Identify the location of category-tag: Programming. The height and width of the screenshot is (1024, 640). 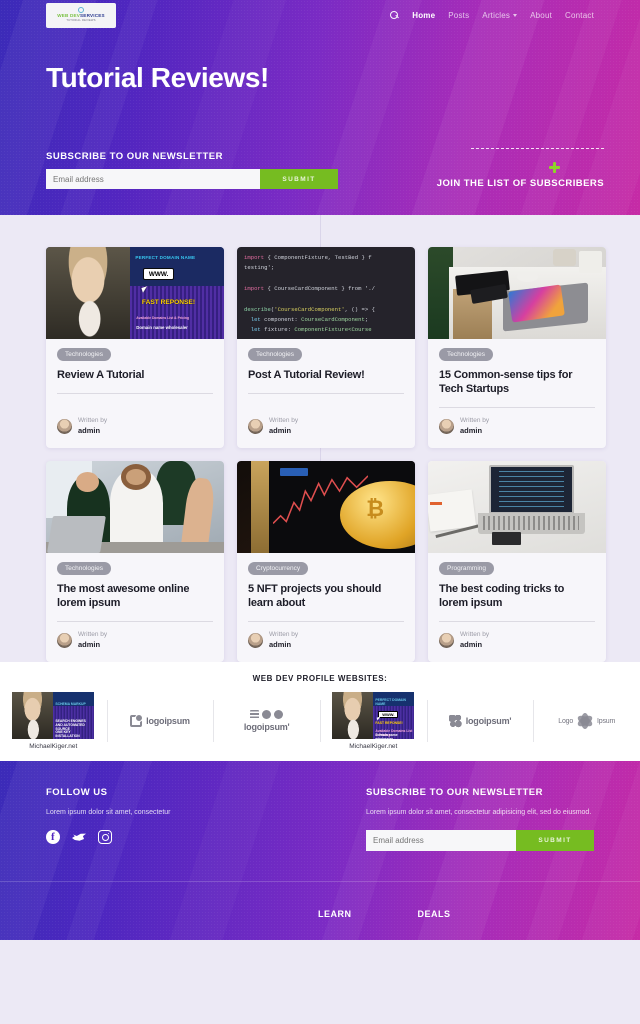
(467, 569).